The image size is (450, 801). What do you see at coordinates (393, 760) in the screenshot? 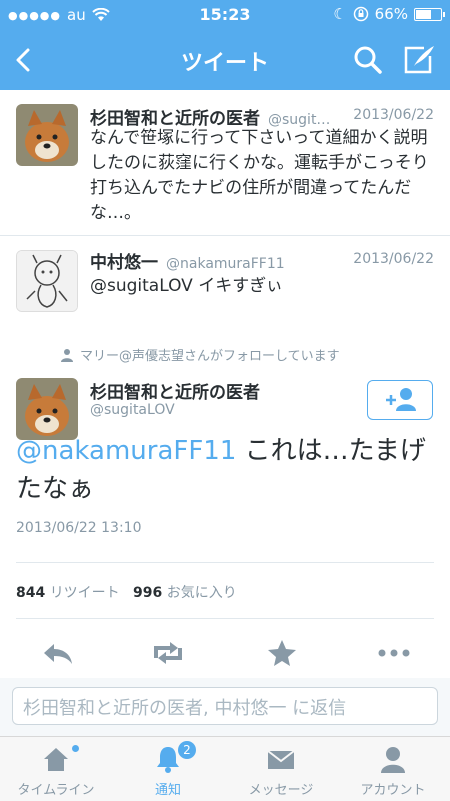
I see `account-icon` at bounding box center [393, 760].